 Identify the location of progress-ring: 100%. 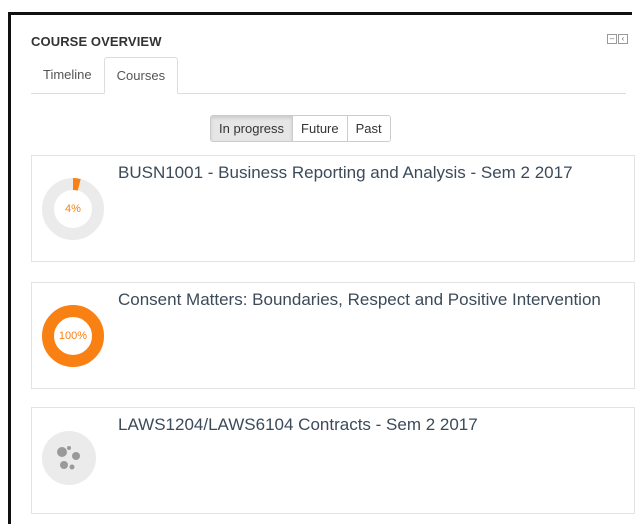
(73, 336).